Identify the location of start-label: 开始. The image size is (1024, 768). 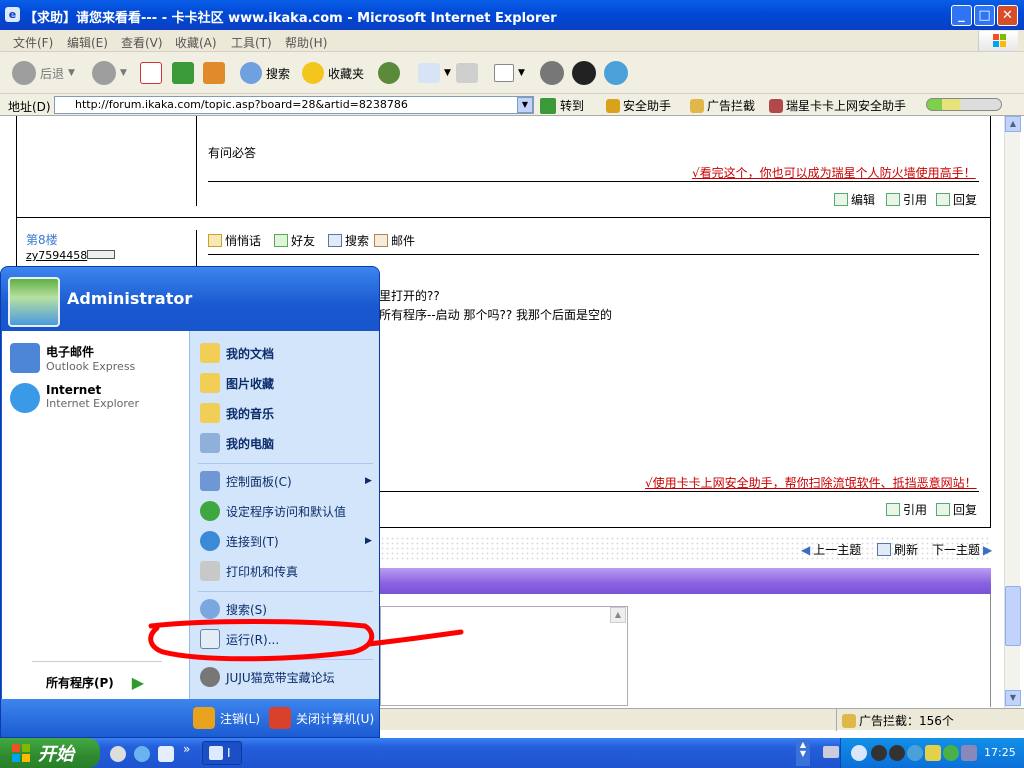
(56, 754).